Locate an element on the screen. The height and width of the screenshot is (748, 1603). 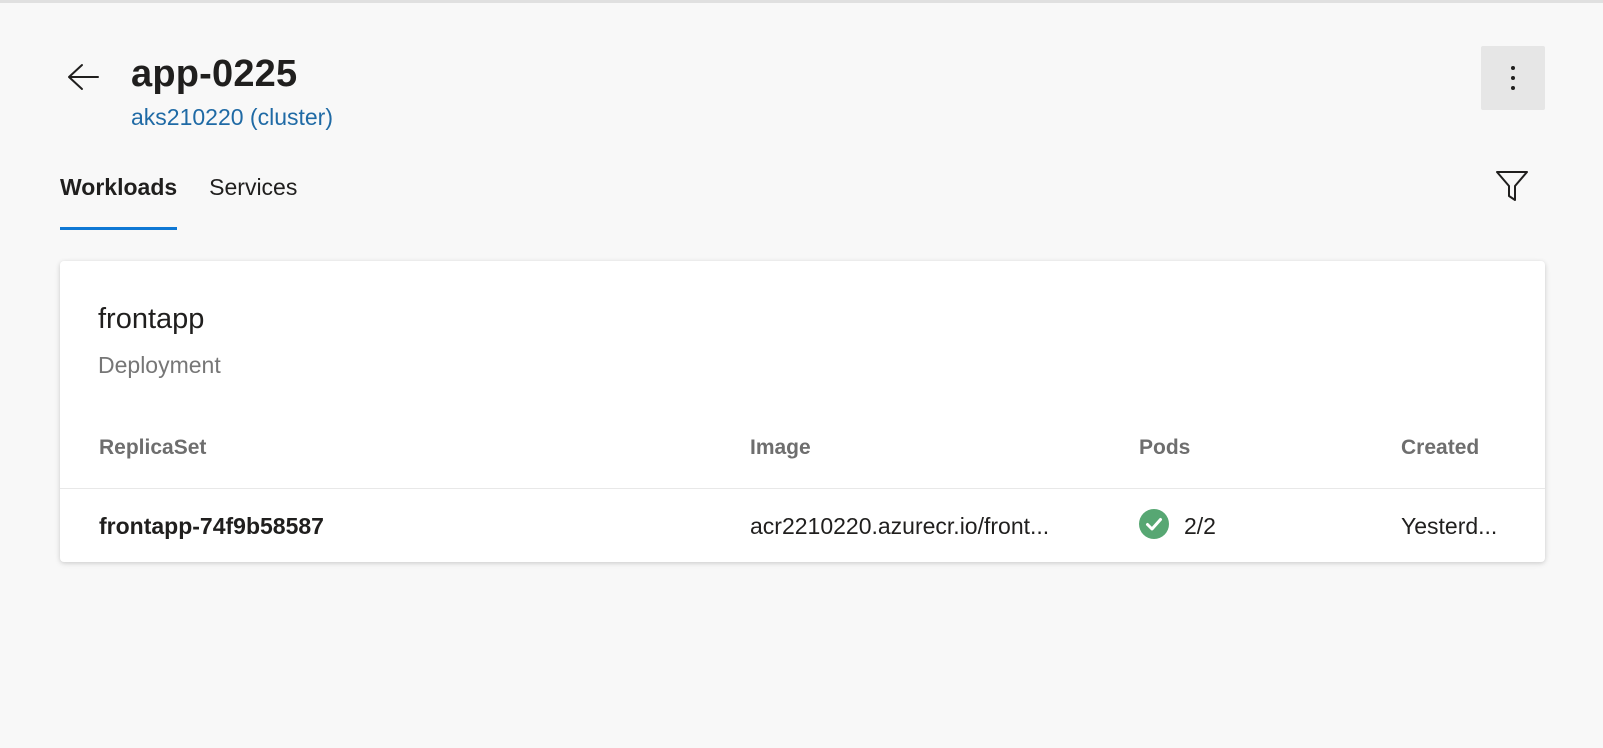
column-header-created: Created is located at coordinates (1440, 448).